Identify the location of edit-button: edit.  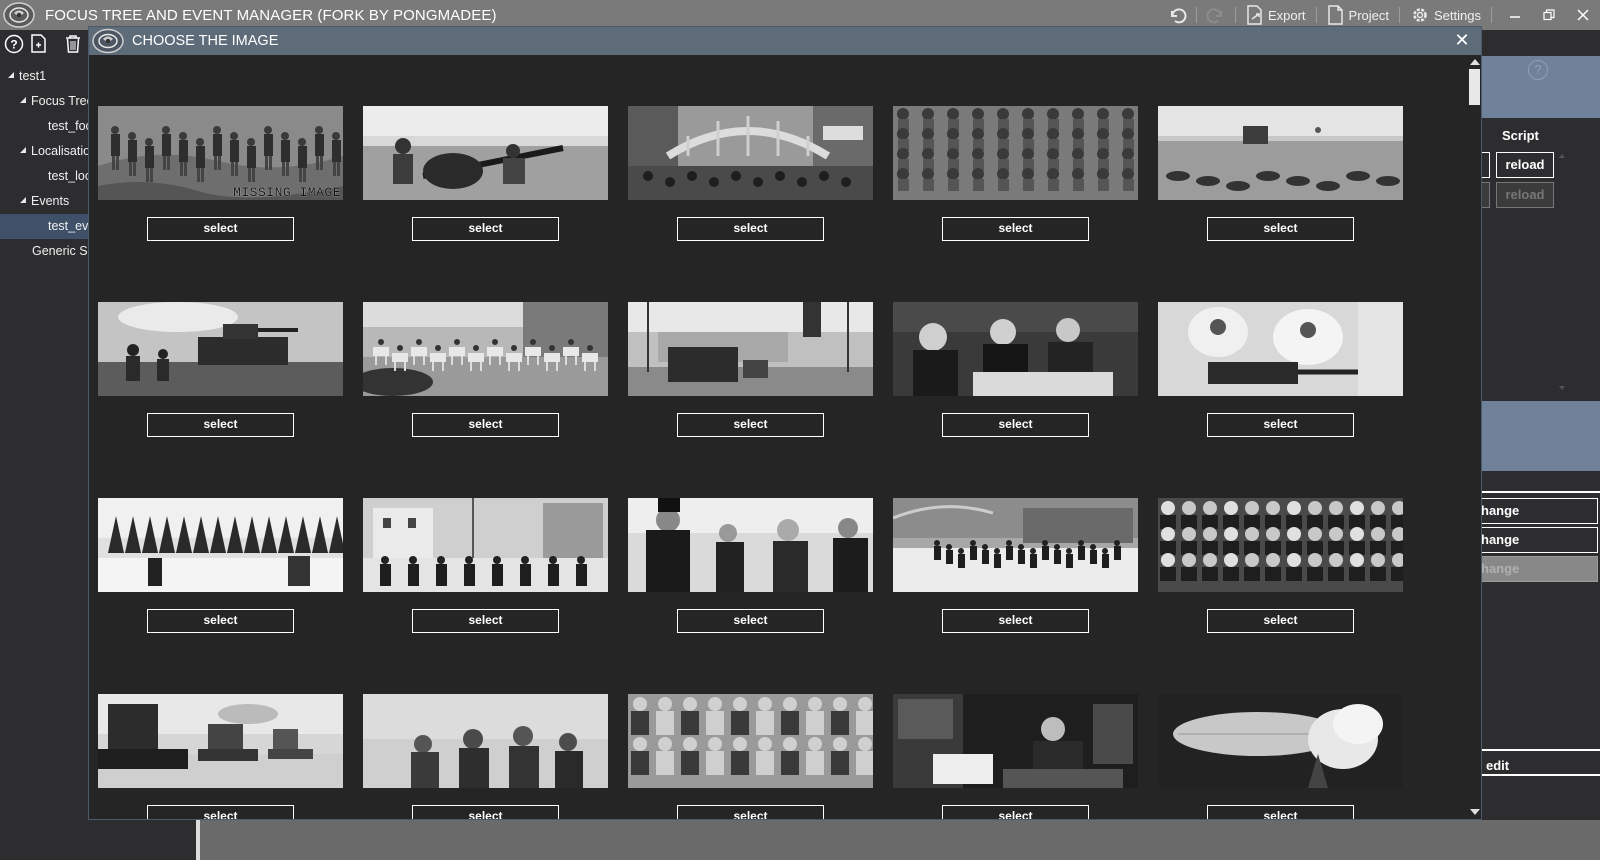
(1497, 765).